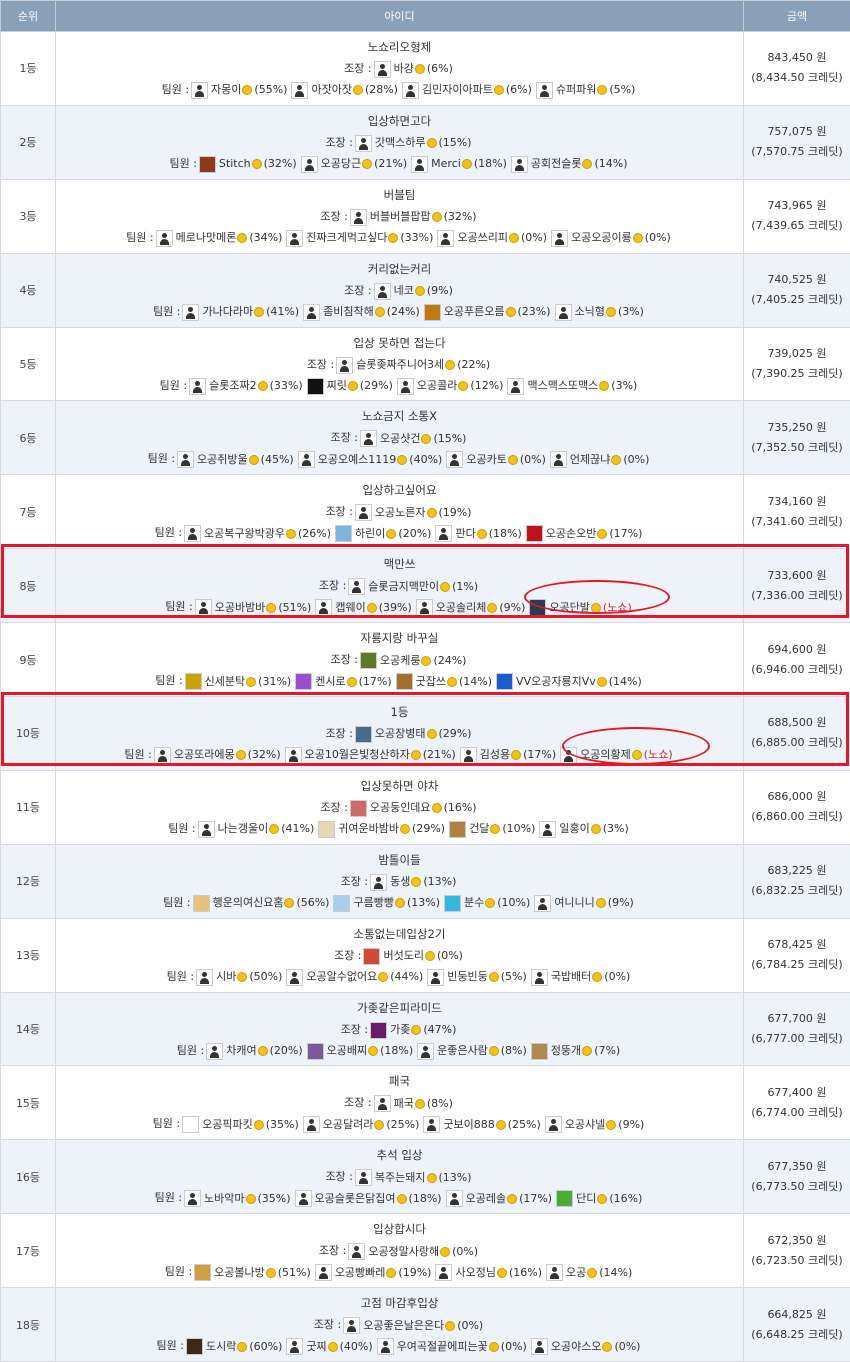  Describe the element at coordinates (586, 89) in the screenshot. I see `team-member: 슈퍼파워(5%)` at that location.